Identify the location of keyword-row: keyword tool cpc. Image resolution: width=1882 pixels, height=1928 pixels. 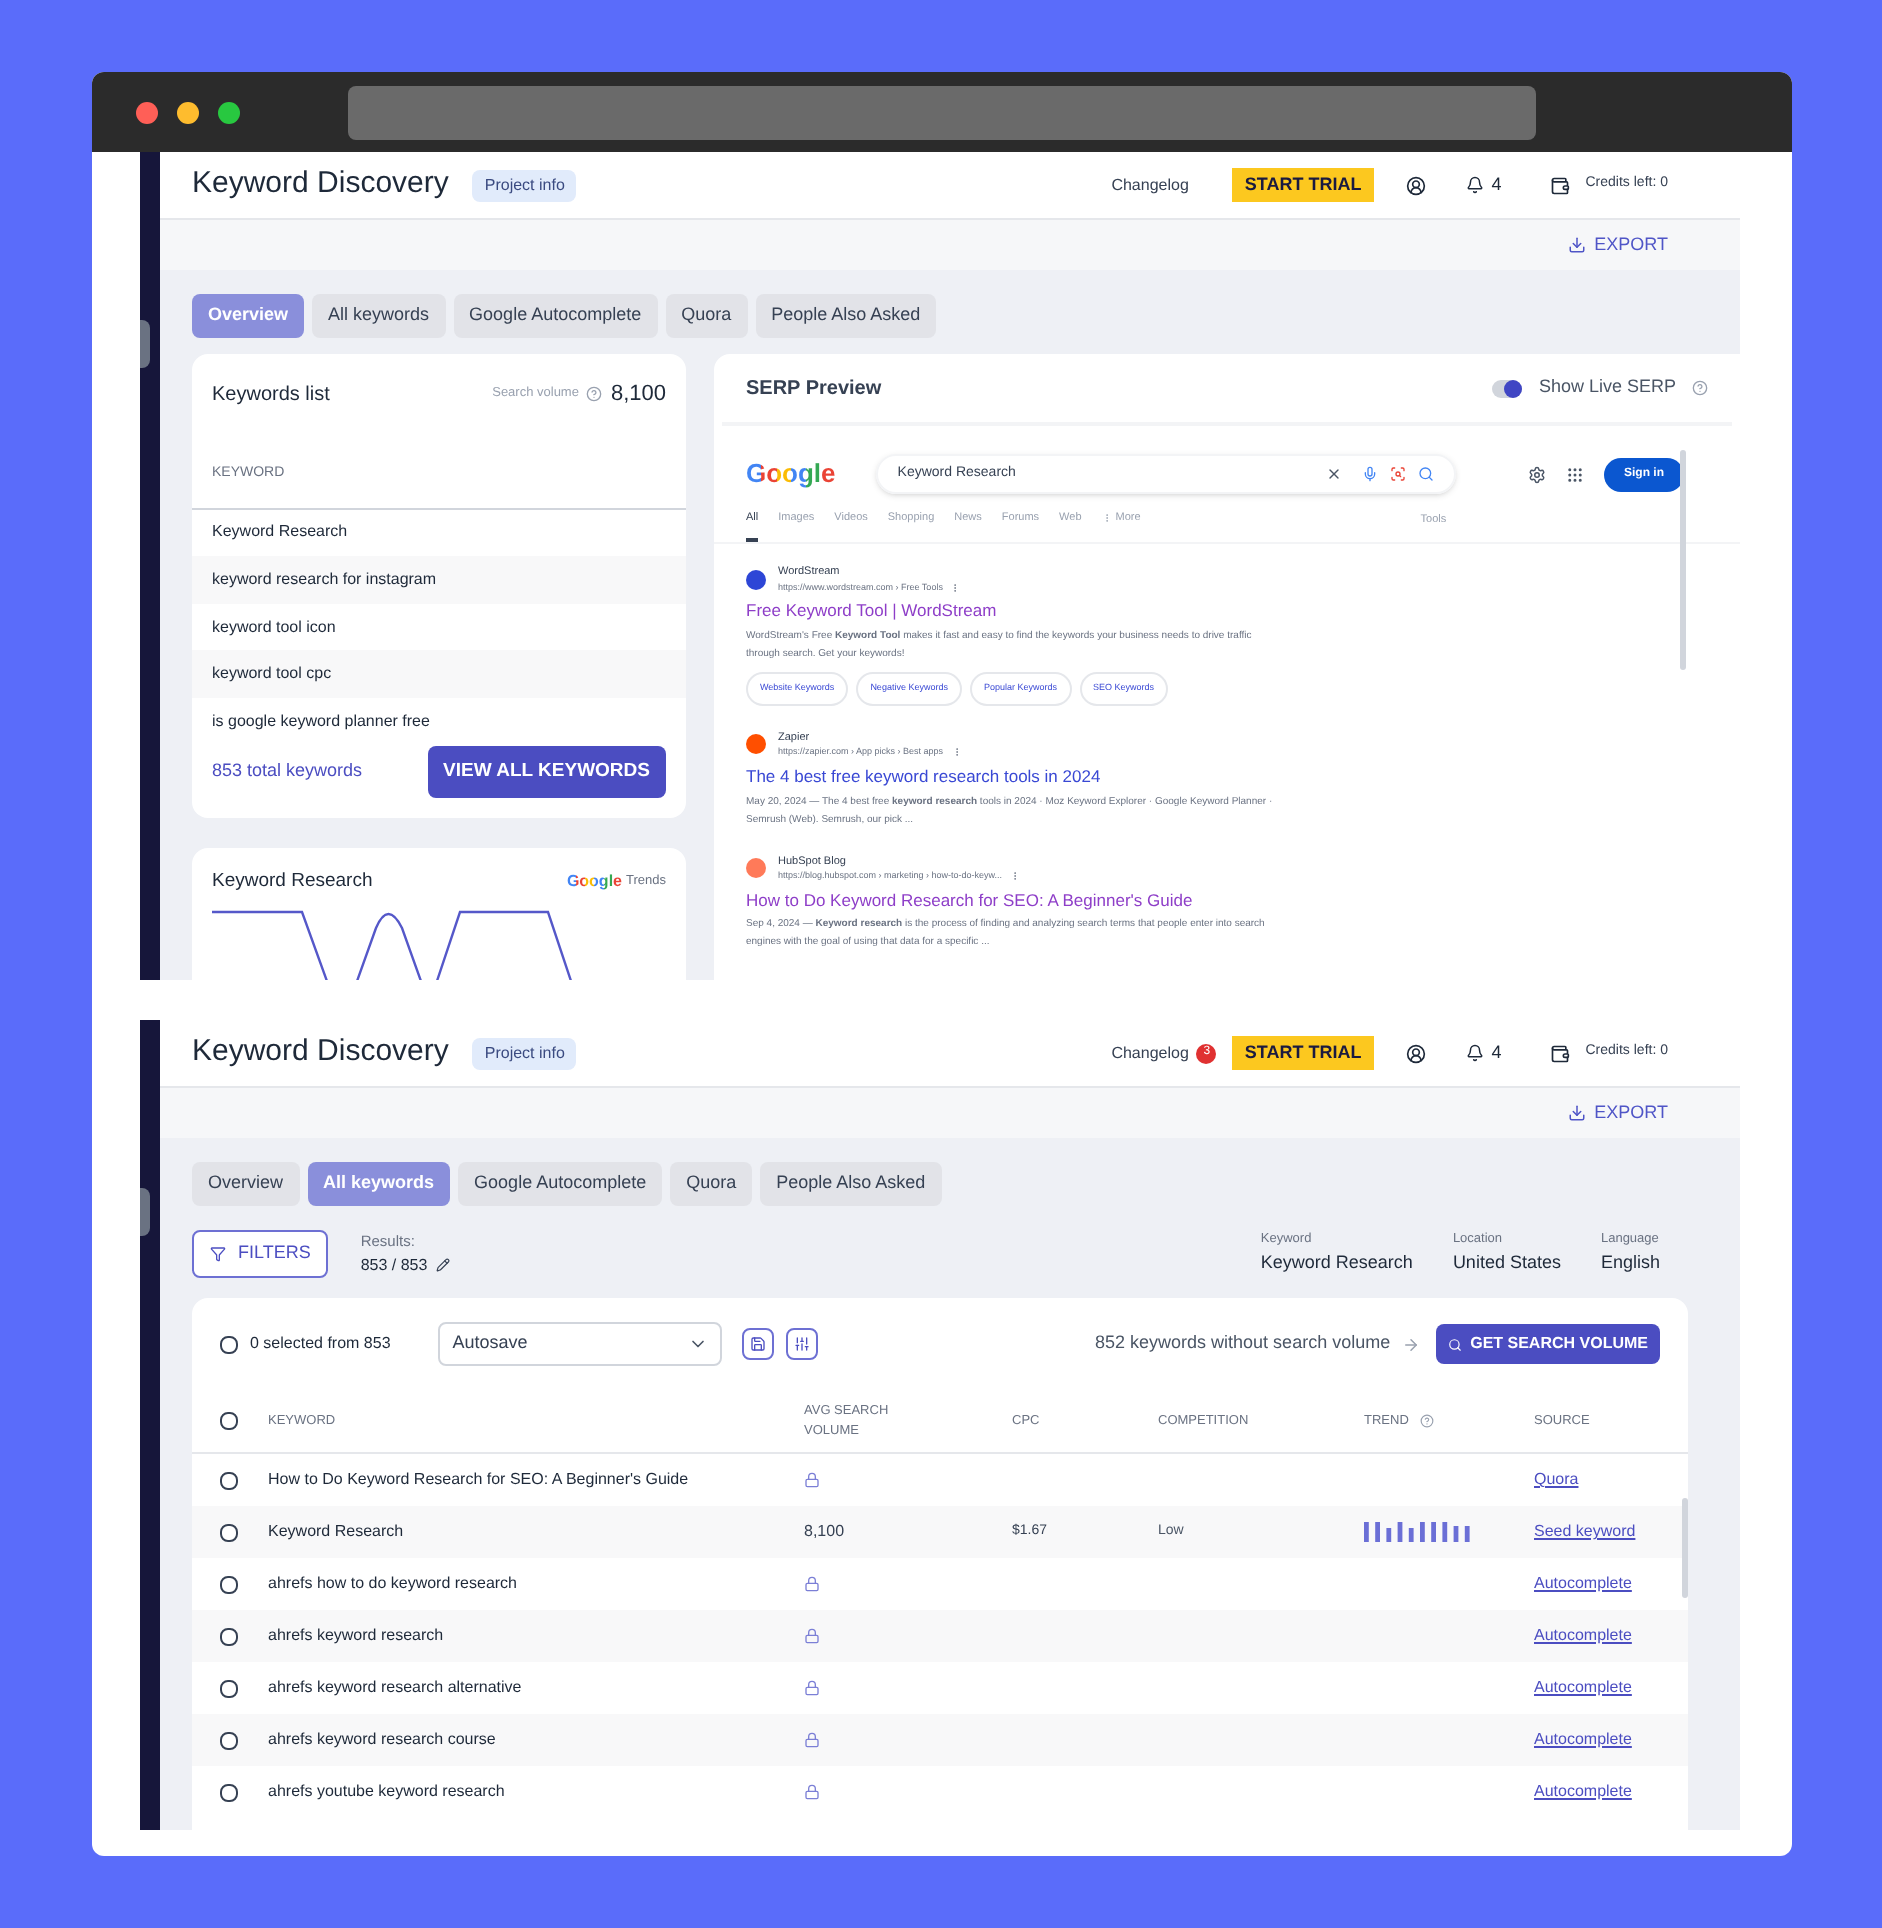
(439, 674).